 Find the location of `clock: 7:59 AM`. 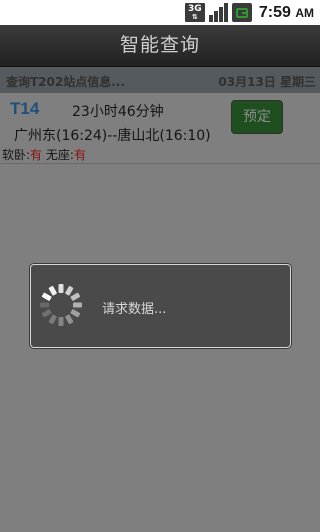

clock: 7:59 AM is located at coordinates (286, 13).